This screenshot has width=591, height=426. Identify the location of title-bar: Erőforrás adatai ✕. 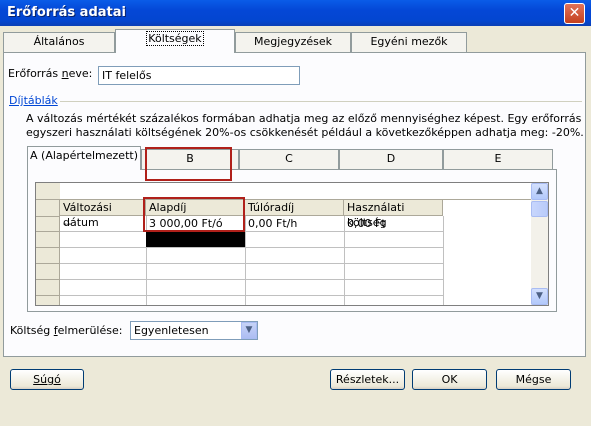
(295, 13).